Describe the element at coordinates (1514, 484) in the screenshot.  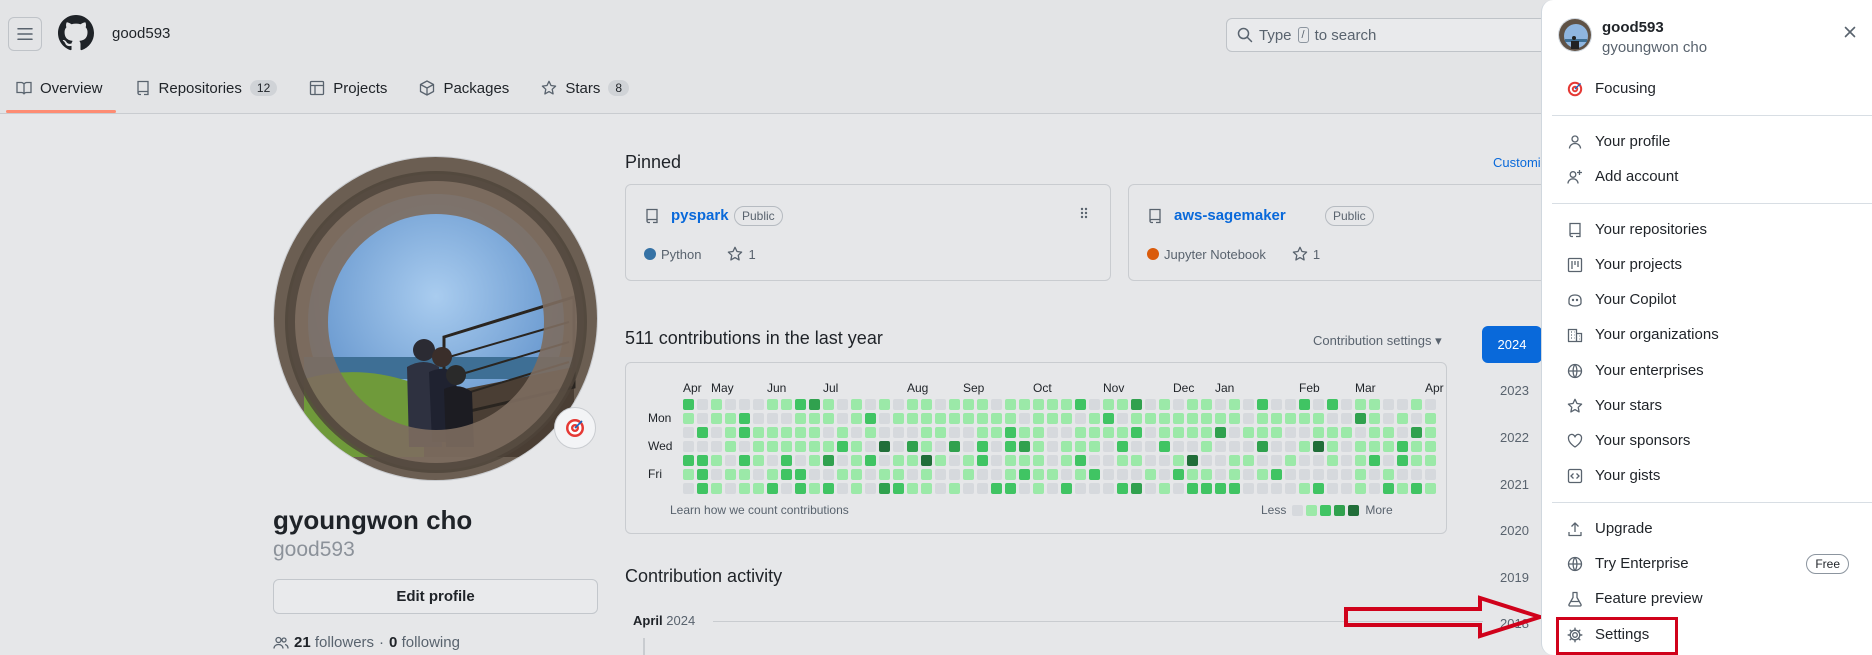
I see `year-button: 2021` at that location.